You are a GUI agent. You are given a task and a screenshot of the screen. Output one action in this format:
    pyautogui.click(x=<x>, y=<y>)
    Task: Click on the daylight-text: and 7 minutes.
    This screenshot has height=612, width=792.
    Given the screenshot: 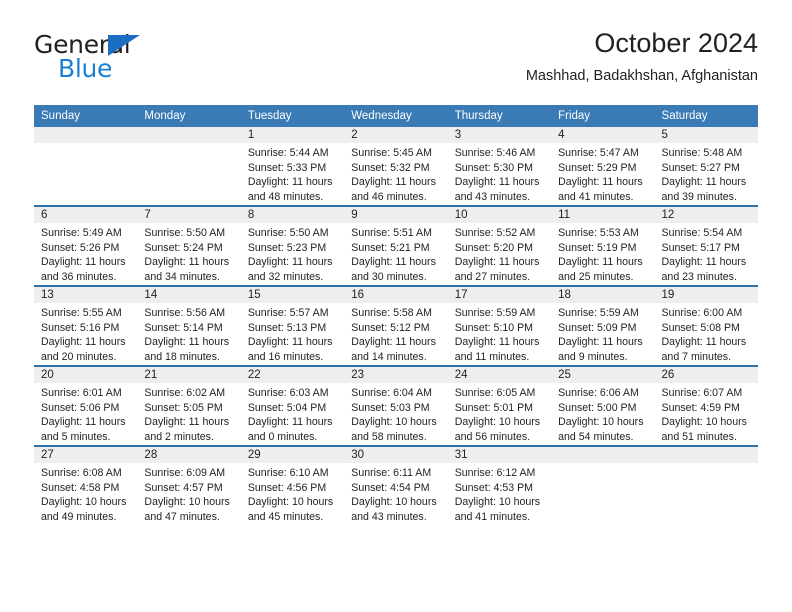 What is the action you would take?
    pyautogui.click(x=696, y=356)
    